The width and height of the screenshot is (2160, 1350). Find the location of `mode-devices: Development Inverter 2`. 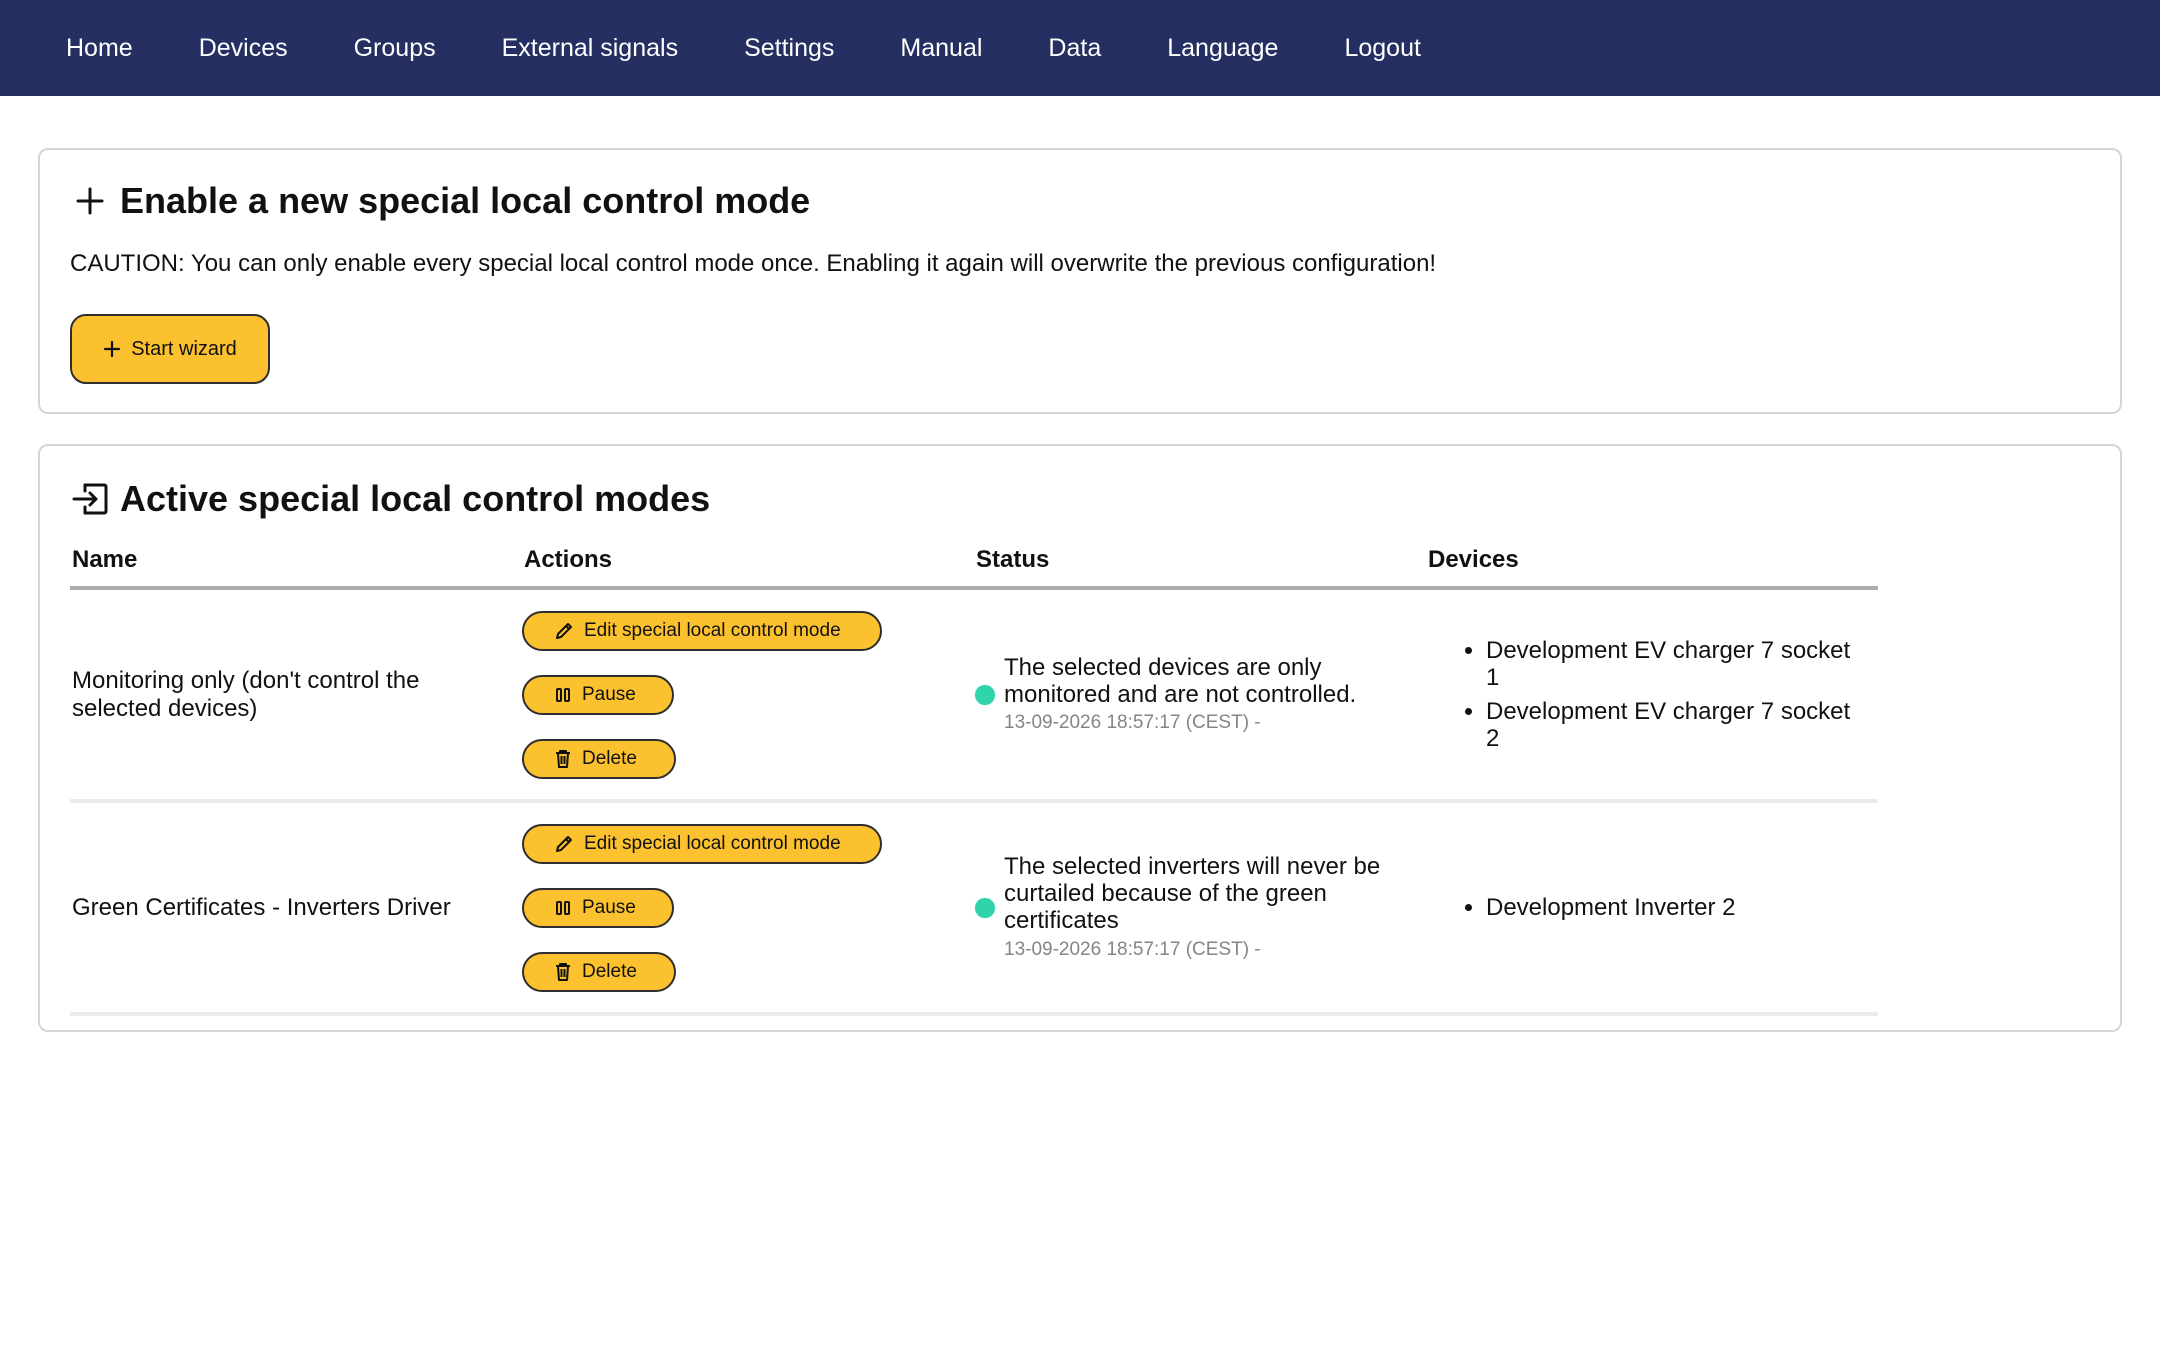

mode-devices: Development Inverter 2 is located at coordinates (1652, 907).